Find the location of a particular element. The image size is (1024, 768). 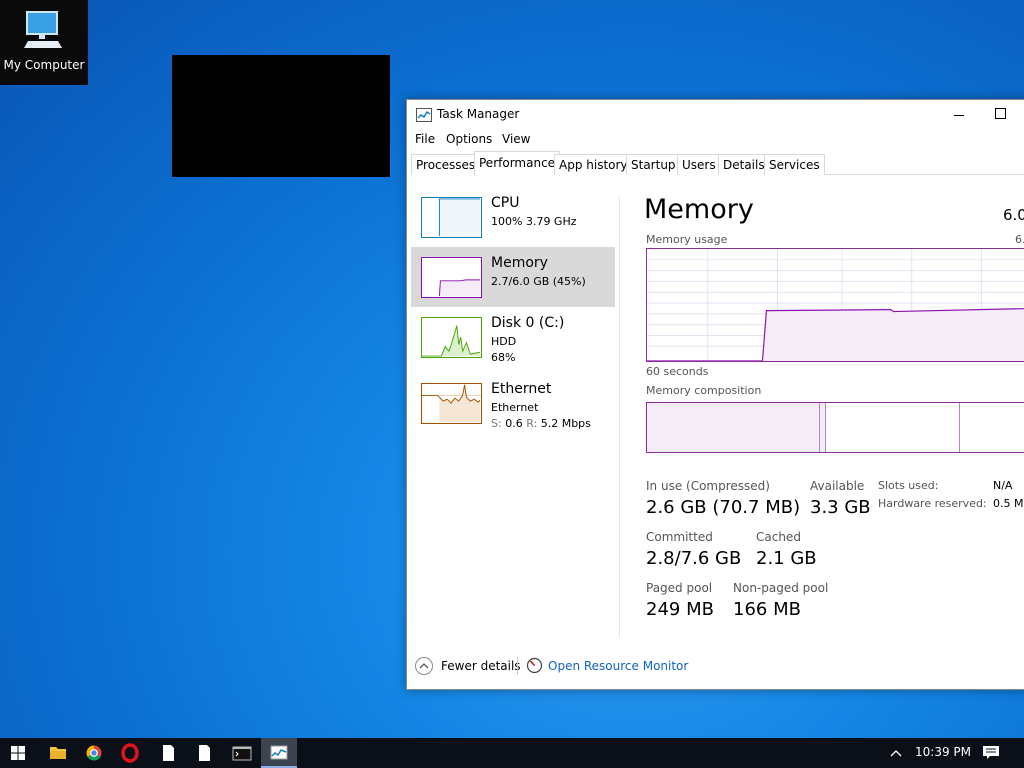

menu-file: File is located at coordinates (425, 139).